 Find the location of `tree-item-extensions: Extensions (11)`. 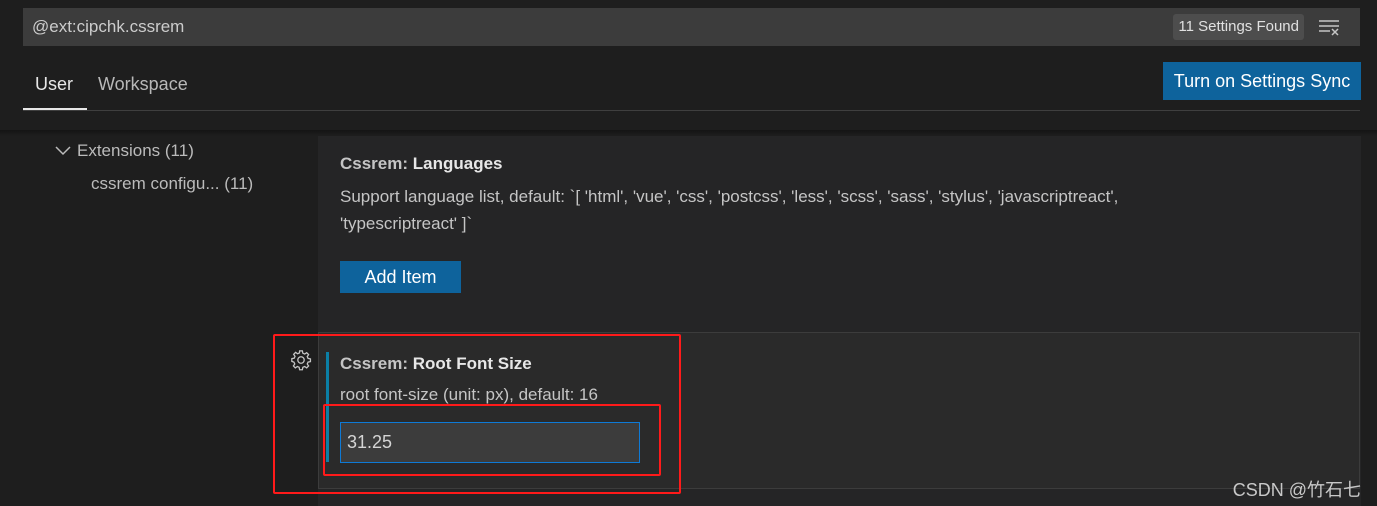

tree-item-extensions: Extensions (11) is located at coordinates (124, 151).